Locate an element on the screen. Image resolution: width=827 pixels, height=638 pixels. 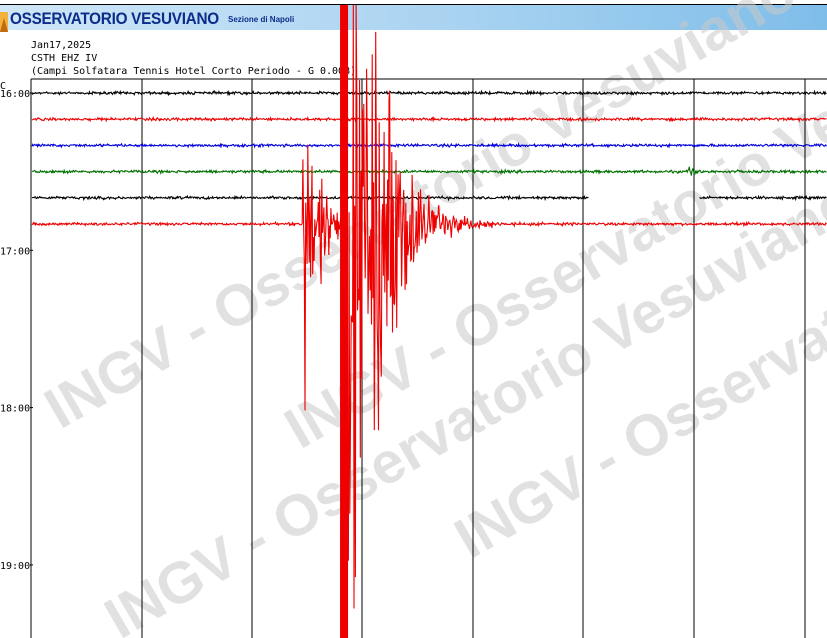
time-label: 16:00 is located at coordinates (15, 94).